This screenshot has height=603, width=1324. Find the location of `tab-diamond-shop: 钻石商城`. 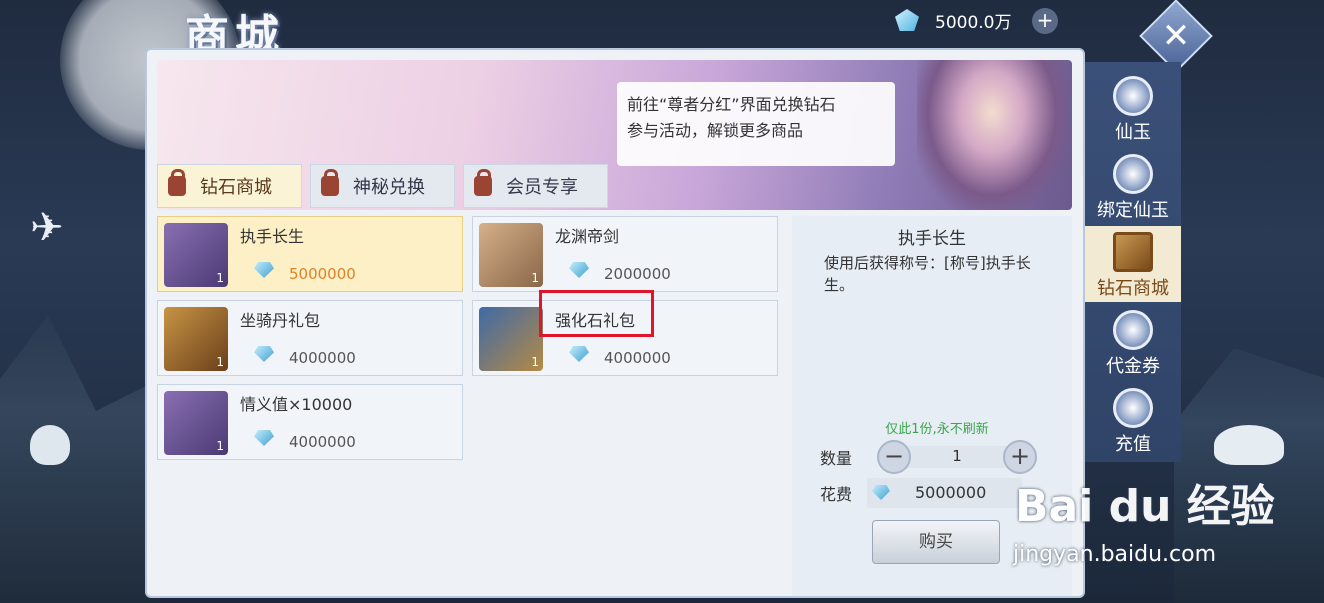

tab-diamond-shop: 钻石商城 is located at coordinates (229, 186).